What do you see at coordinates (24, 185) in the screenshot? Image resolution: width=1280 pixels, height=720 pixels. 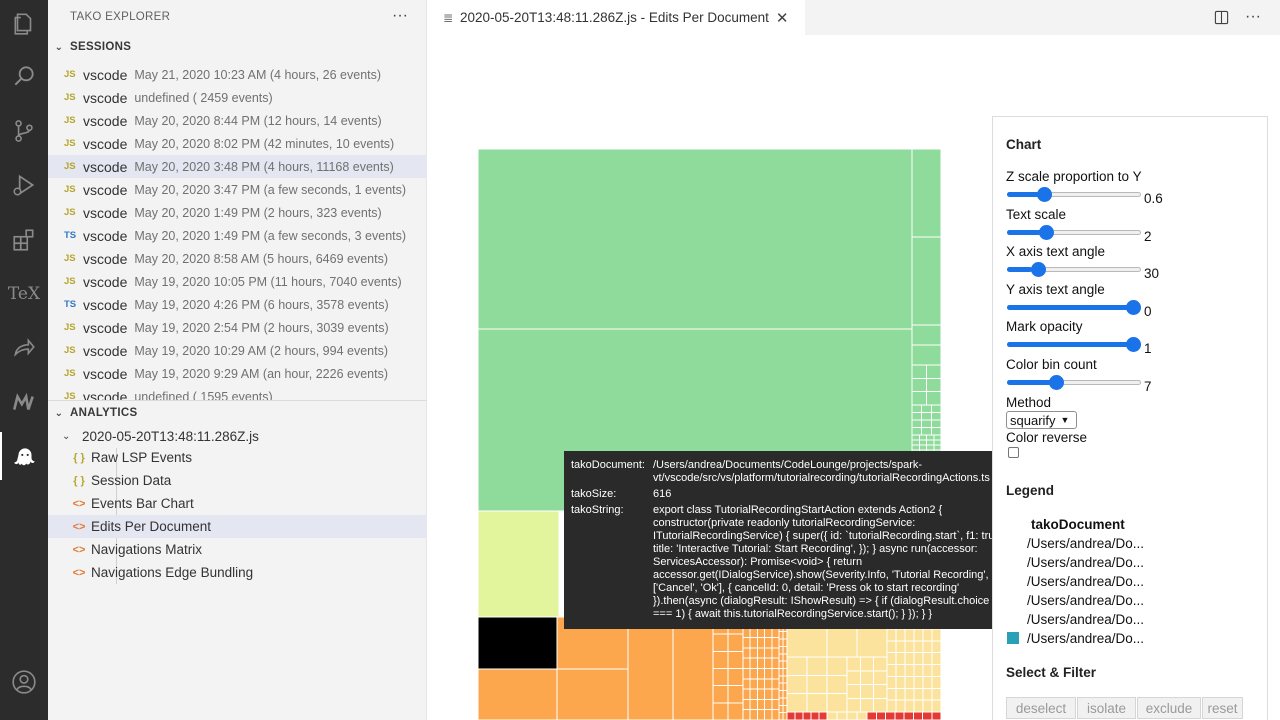 I see `run-debug-icon` at bounding box center [24, 185].